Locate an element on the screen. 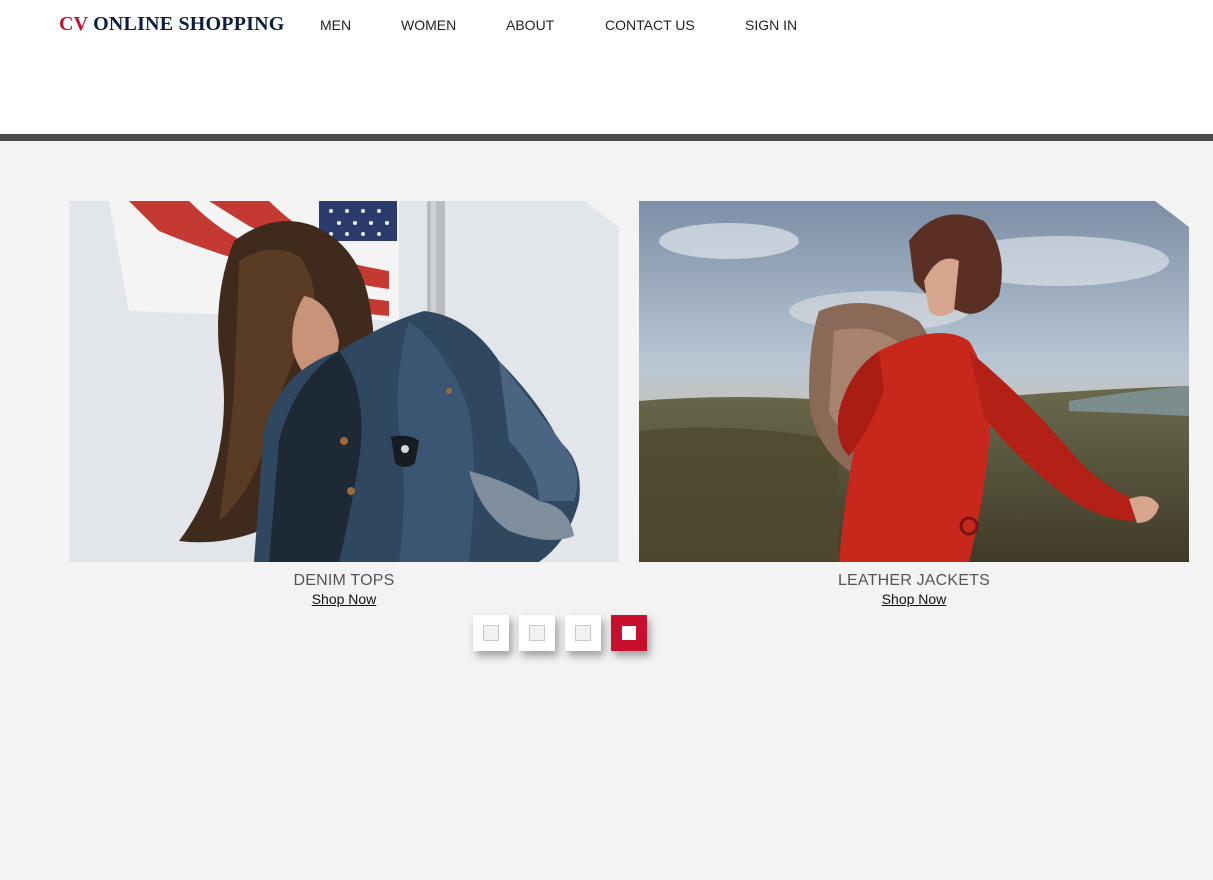 The image size is (1213, 880). nav-contact-us: CONTACT US is located at coordinates (650, 25).